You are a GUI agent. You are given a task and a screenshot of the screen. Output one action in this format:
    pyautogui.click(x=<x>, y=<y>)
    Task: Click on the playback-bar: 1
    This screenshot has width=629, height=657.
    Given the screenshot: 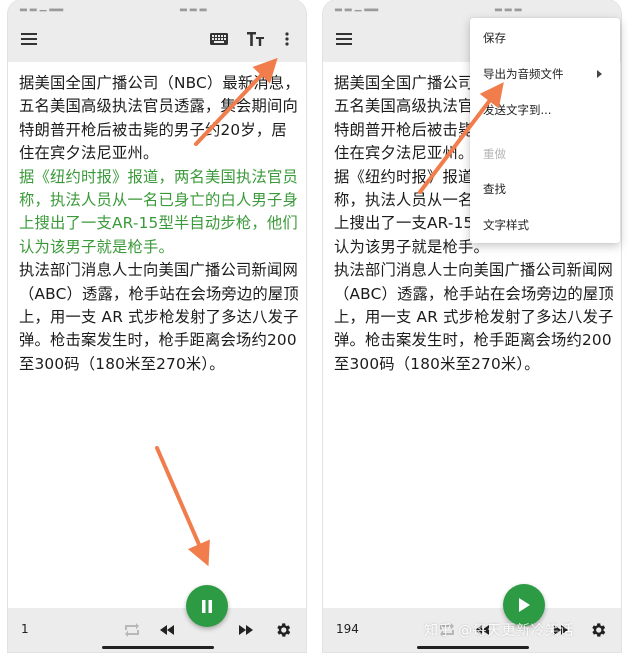 What is the action you would take?
    pyautogui.click(x=157, y=630)
    